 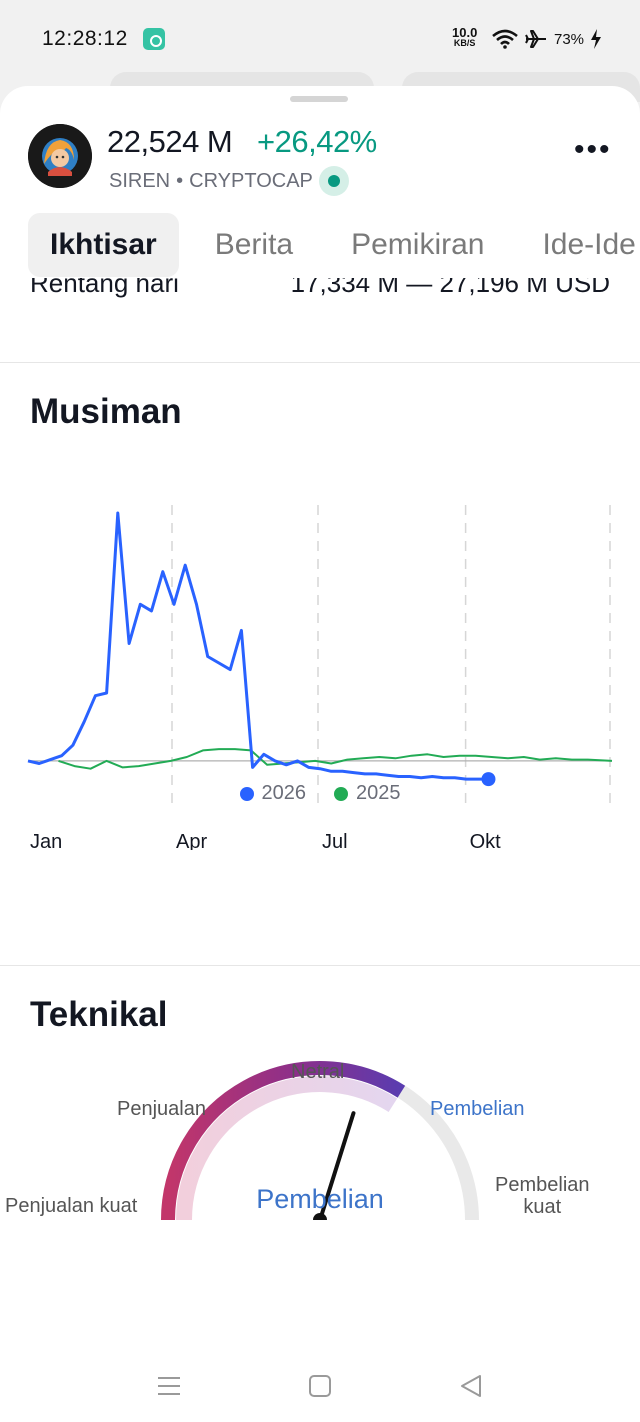 What do you see at coordinates (169, 1386) in the screenshot?
I see `menu-icon` at bounding box center [169, 1386].